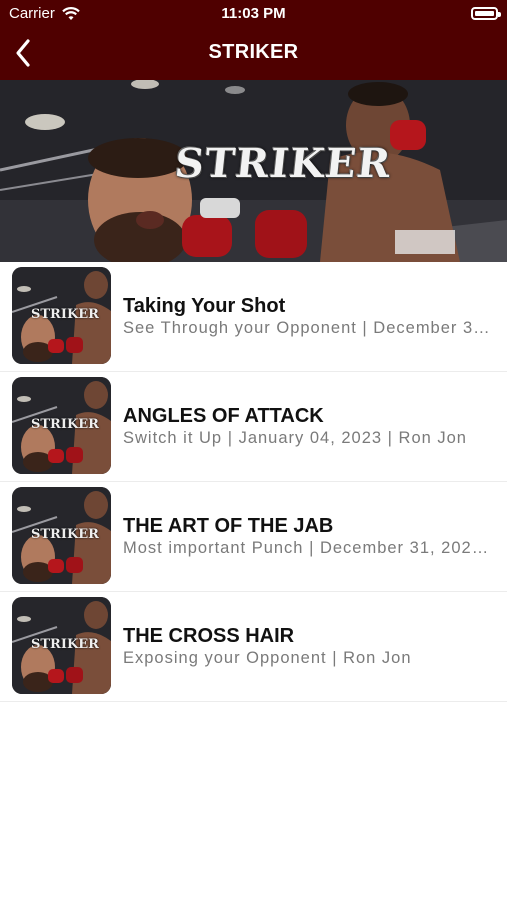  What do you see at coordinates (204, 306) in the screenshot?
I see `item-title: Taking Your Shot` at bounding box center [204, 306].